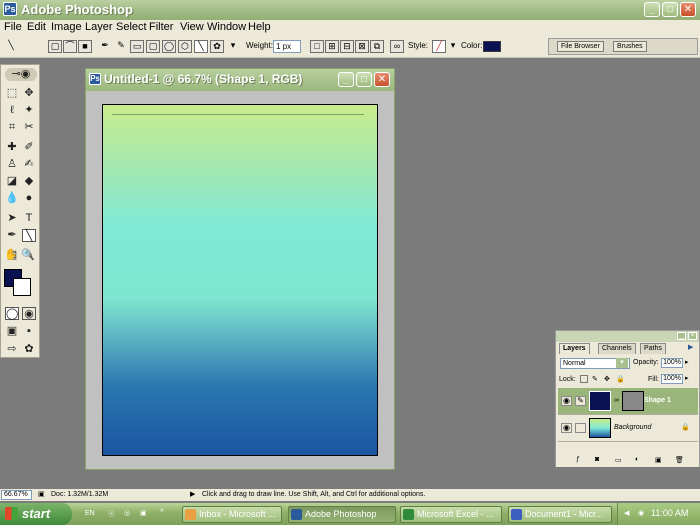 This screenshot has width=700, height=525. What do you see at coordinates (22, 287) in the screenshot?
I see `background-color-swatch` at bounding box center [22, 287].